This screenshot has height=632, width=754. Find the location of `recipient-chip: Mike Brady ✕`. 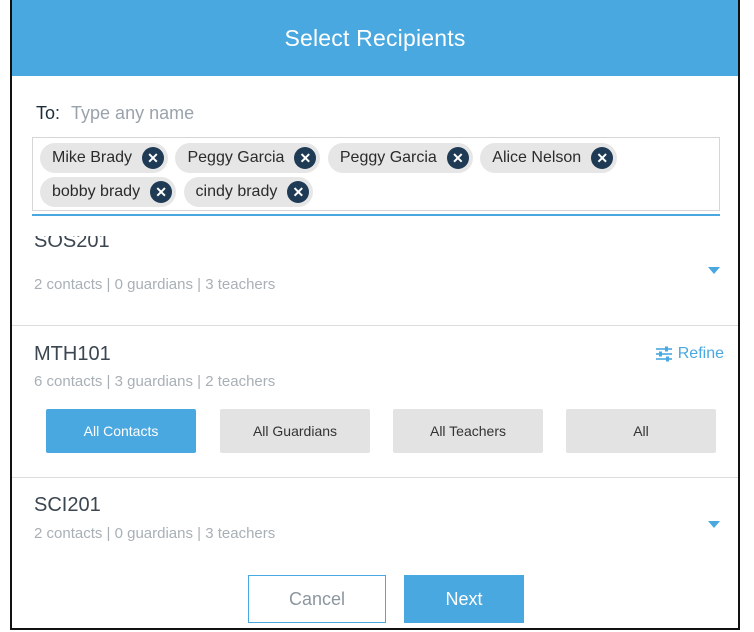

recipient-chip: Mike Brady ✕ is located at coordinates (104, 158).